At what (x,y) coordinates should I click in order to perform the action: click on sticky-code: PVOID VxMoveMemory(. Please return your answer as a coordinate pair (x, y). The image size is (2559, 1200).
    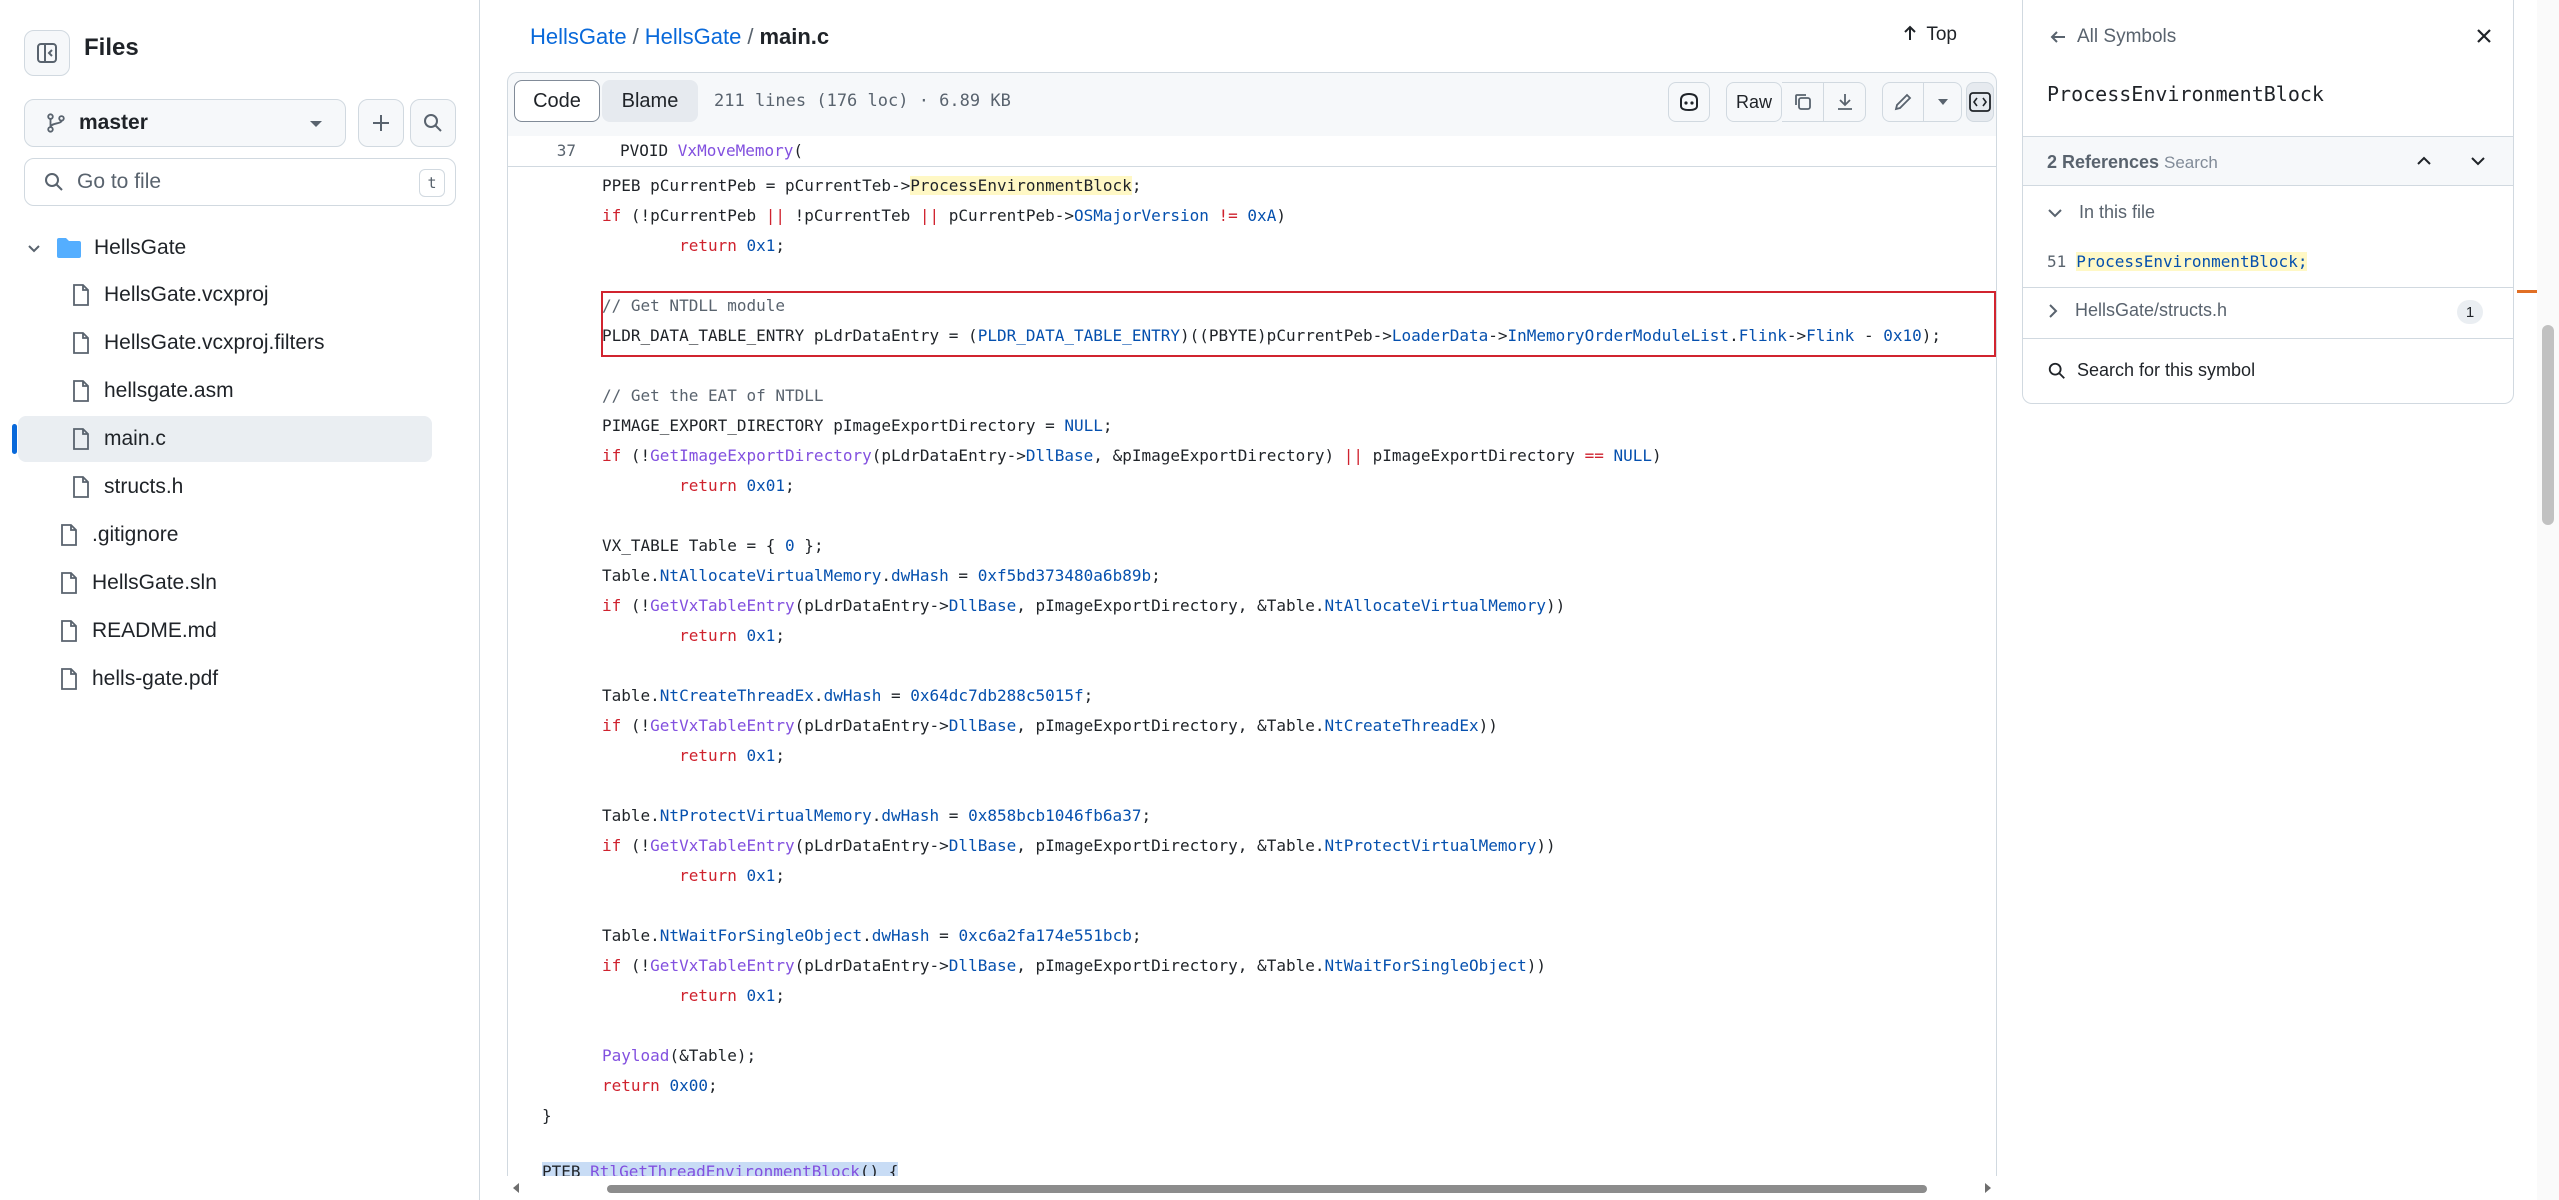
    Looking at the image, I should click on (711, 151).